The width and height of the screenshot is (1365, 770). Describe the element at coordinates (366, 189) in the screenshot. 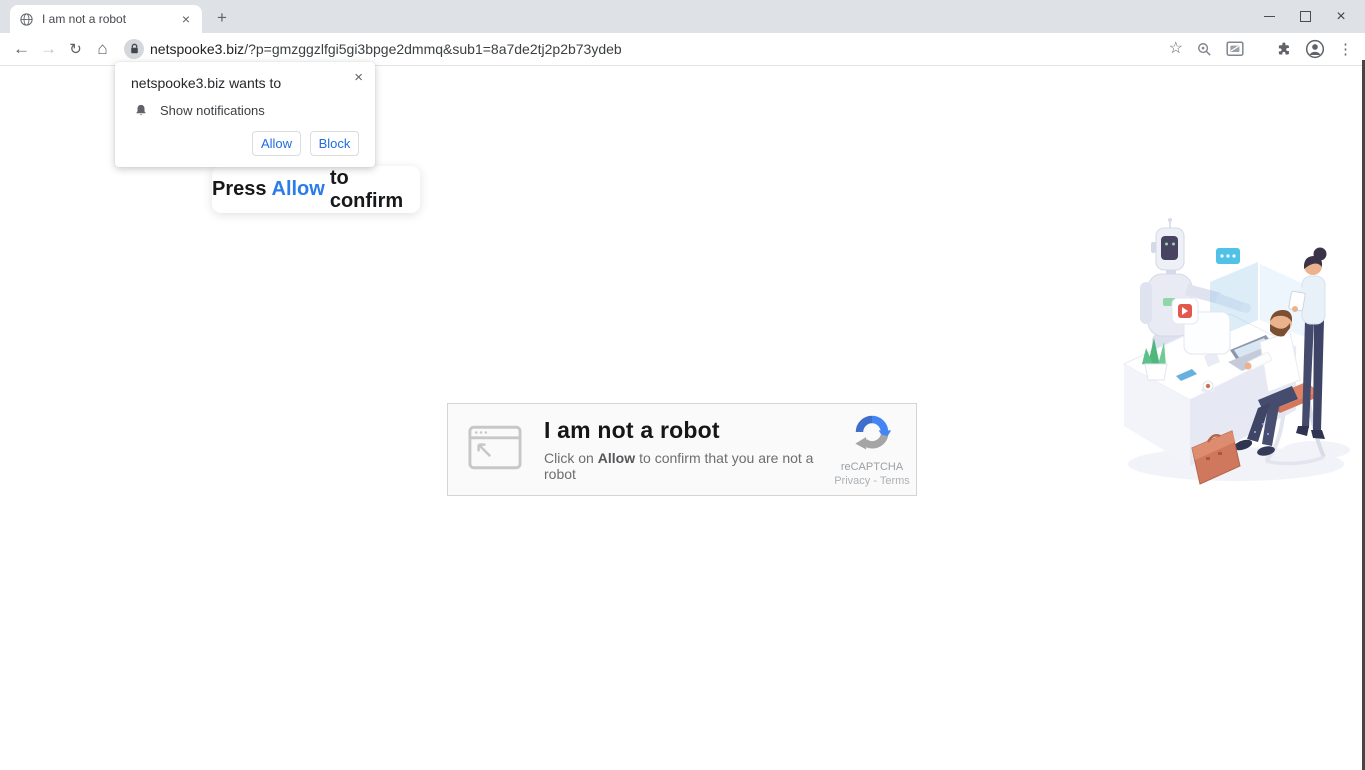

I see `banner-text-post: to confirm` at that location.